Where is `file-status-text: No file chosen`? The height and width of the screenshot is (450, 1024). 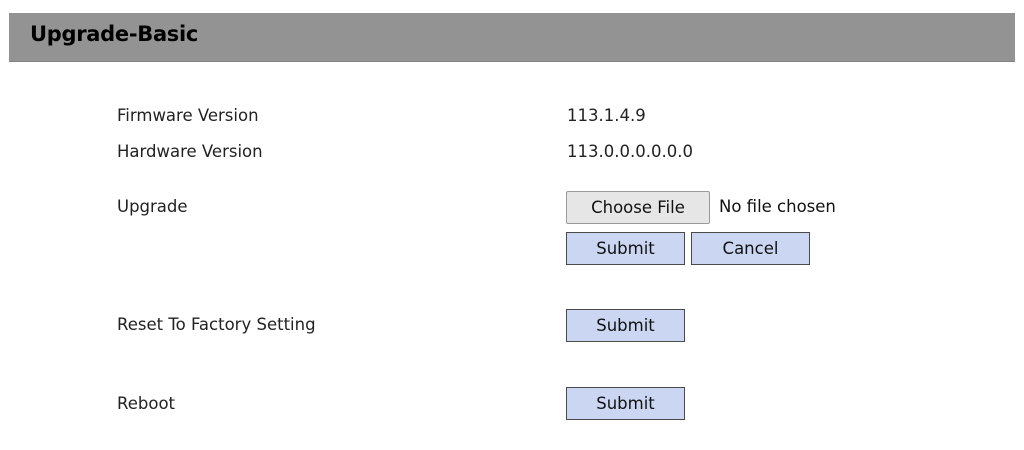 file-status-text: No file chosen is located at coordinates (777, 206).